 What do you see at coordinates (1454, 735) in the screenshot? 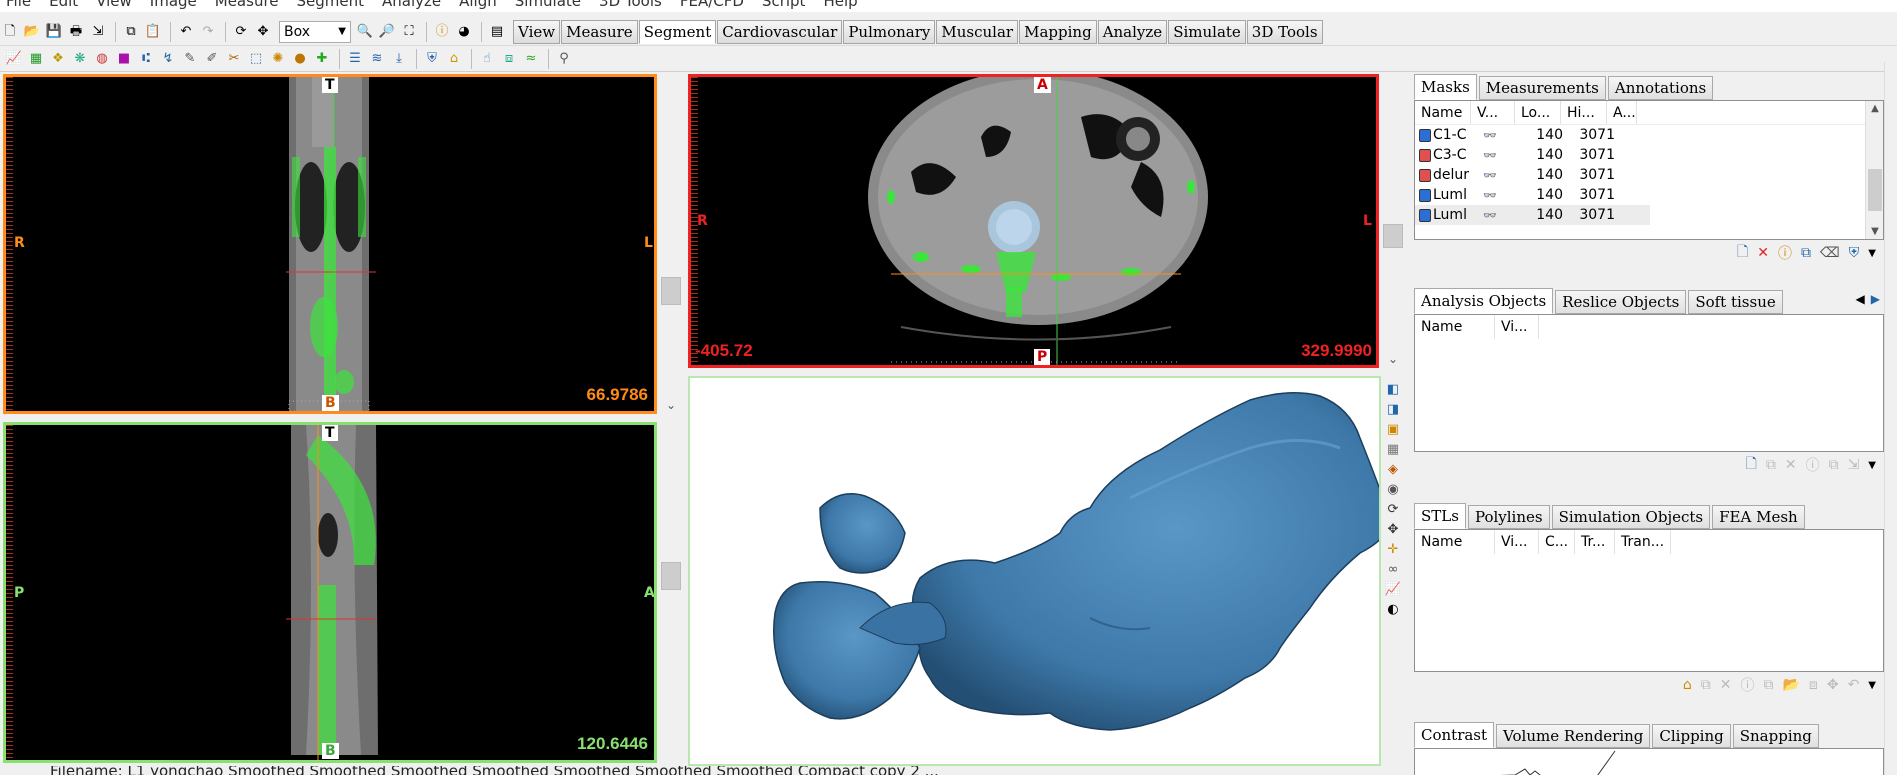
I see `tab-contrast: Contrast` at bounding box center [1454, 735].